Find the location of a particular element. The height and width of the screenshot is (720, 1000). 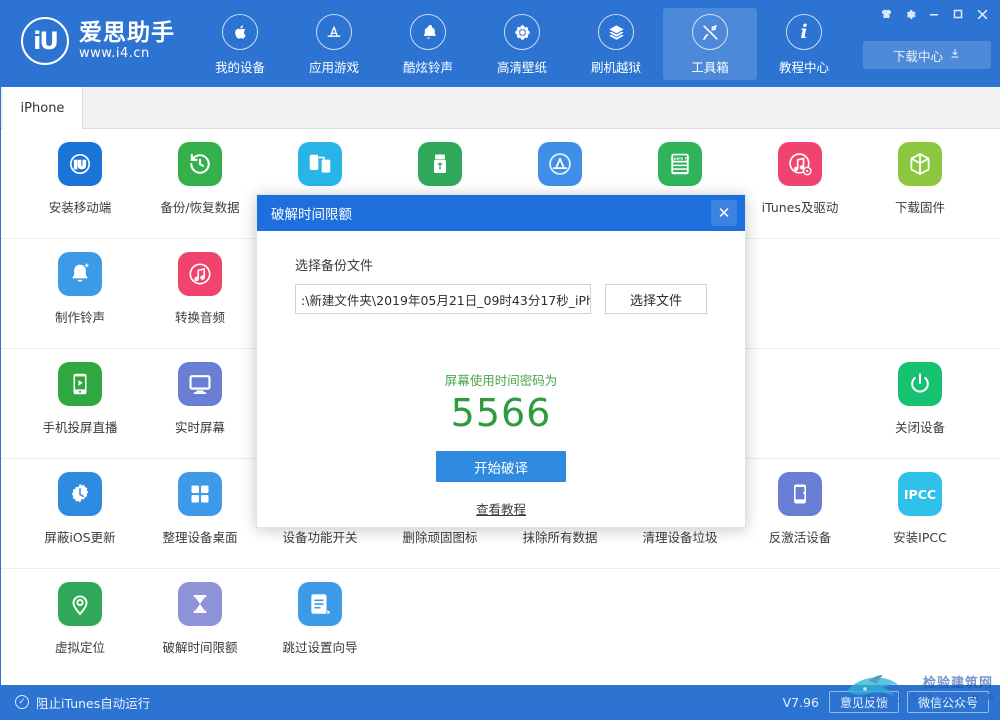

check-icon: ✓ is located at coordinates (22, 702).